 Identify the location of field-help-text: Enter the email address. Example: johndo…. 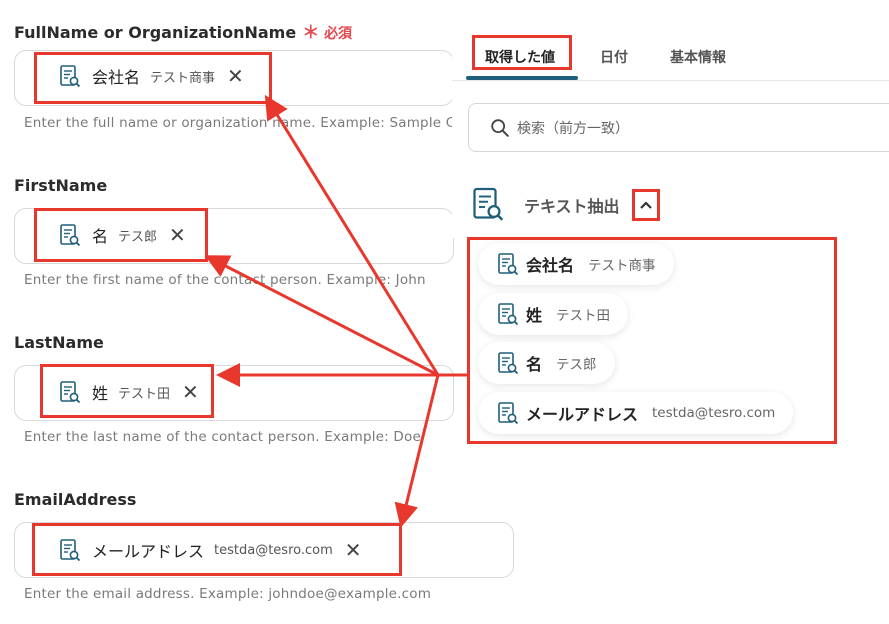
(228, 594).